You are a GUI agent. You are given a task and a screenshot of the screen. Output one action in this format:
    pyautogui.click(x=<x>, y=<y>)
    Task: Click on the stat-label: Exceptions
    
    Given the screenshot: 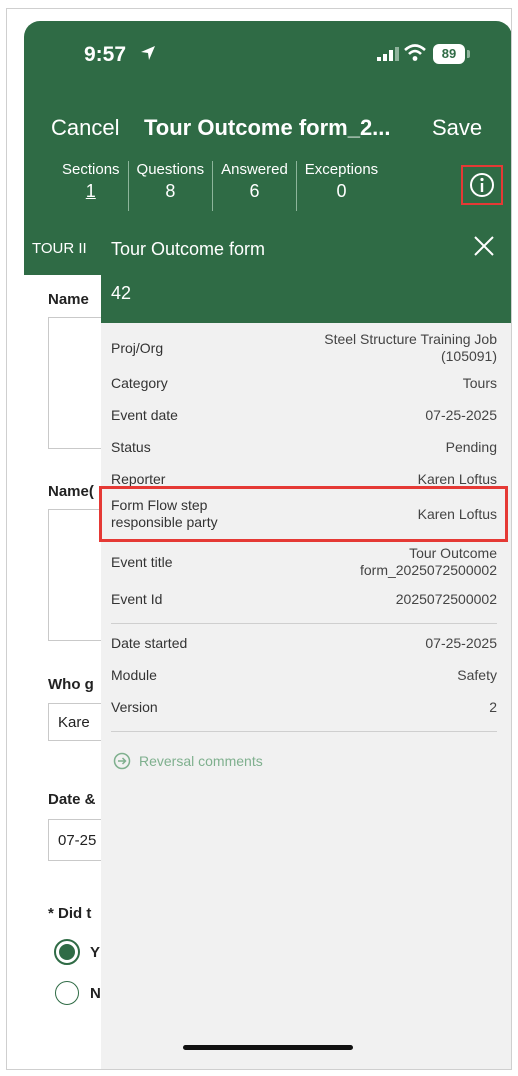 What is the action you would take?
    pyautogui.click(x=341, y=169)
    